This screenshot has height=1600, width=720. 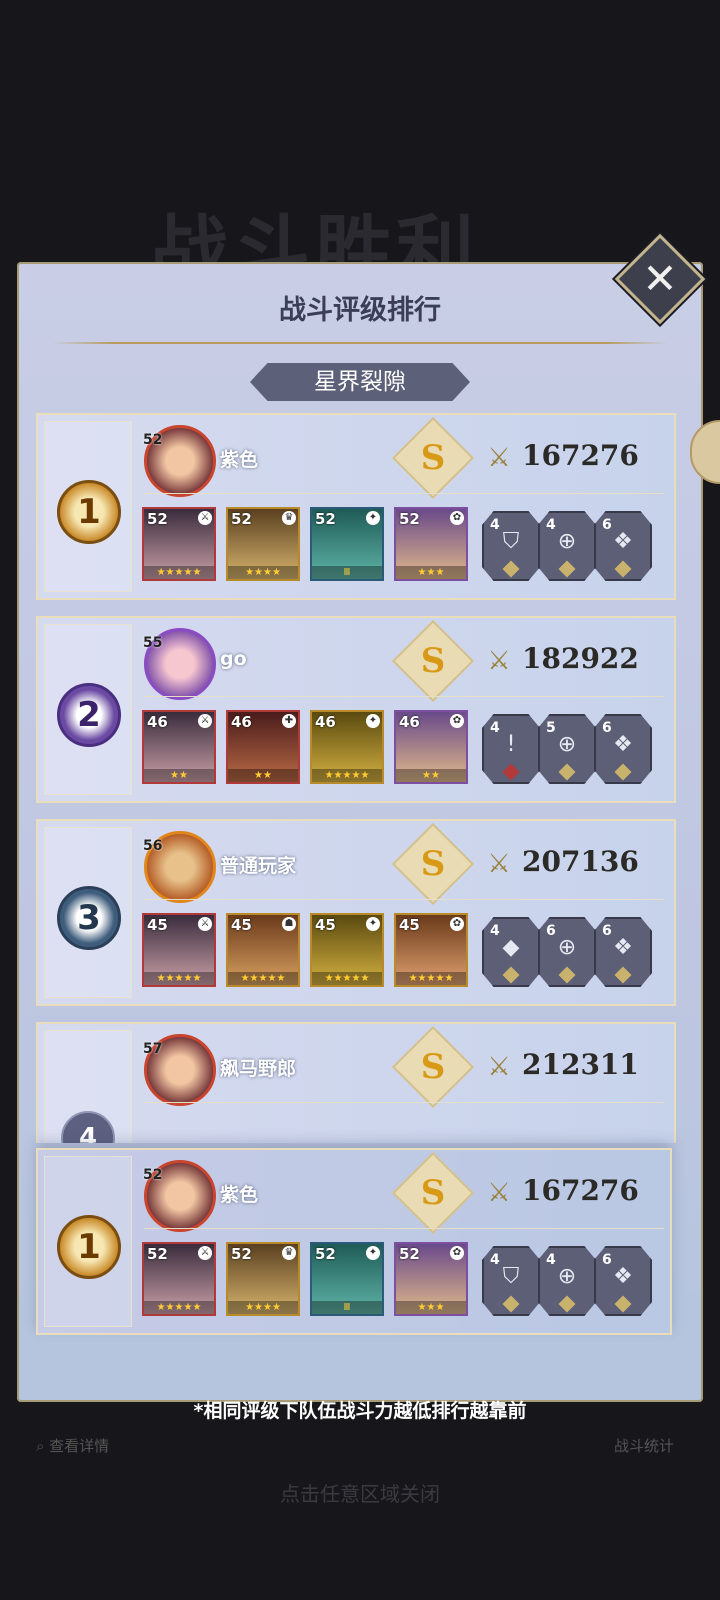 What do you see at coordinates (580, 1190) in the screenshot?
I see `combat-power: 167276` at bounding box center [580, 1190].